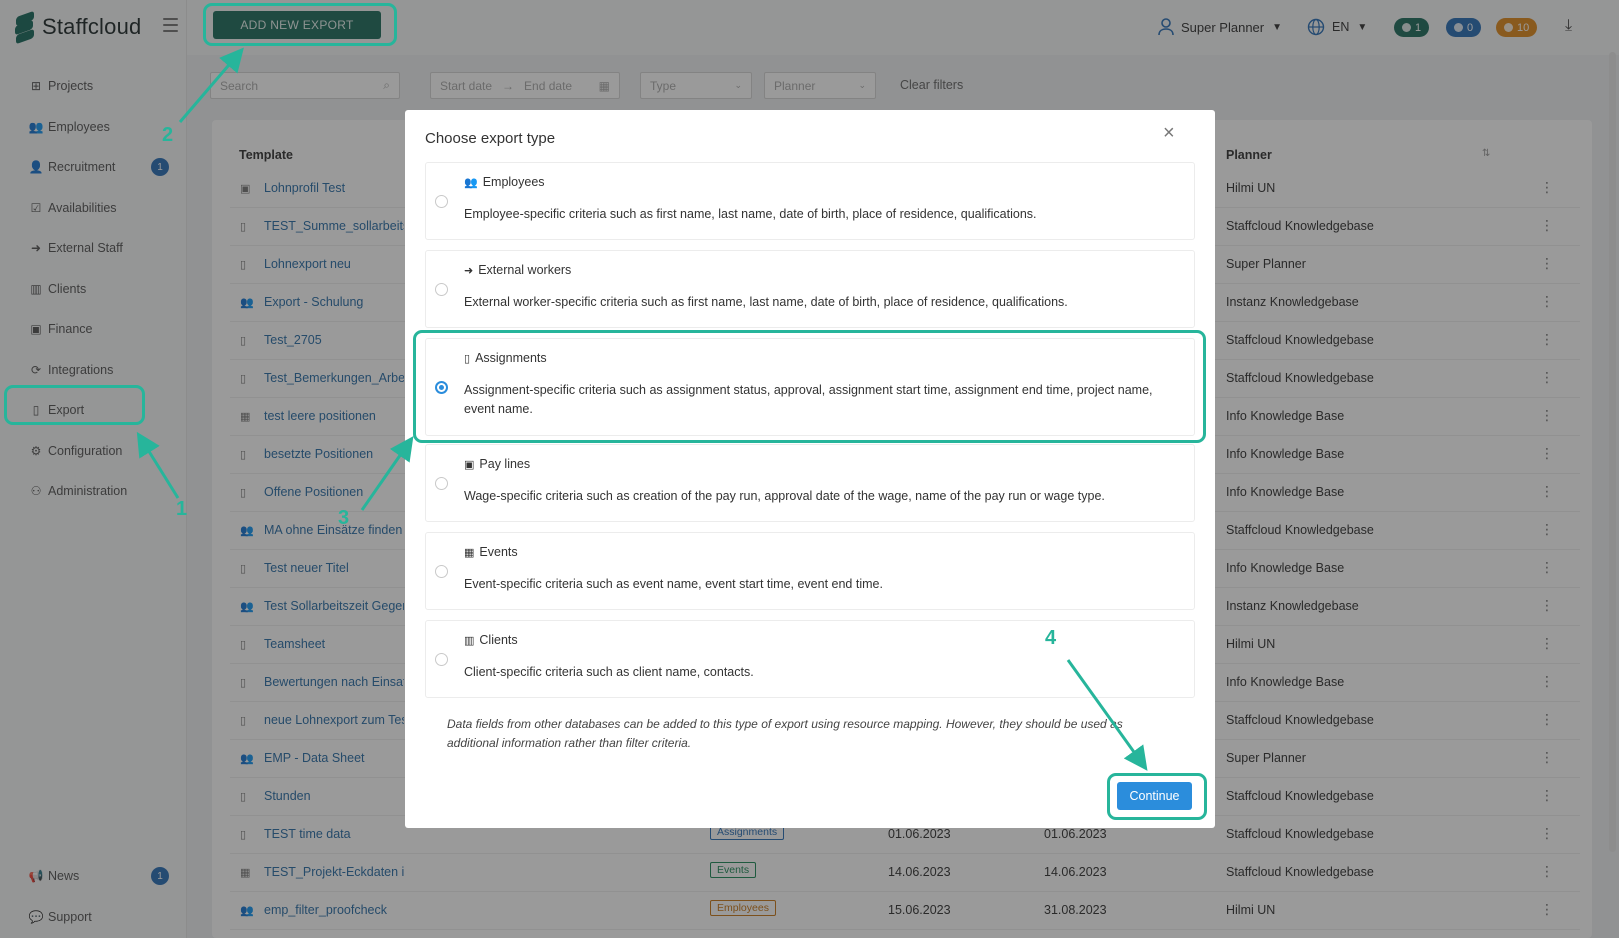 The width and height of the screenshot is (1619, 938). Describe the element at coordinates (809, 386) in the screenshot. I see `annotation-box-assignments` at that location.